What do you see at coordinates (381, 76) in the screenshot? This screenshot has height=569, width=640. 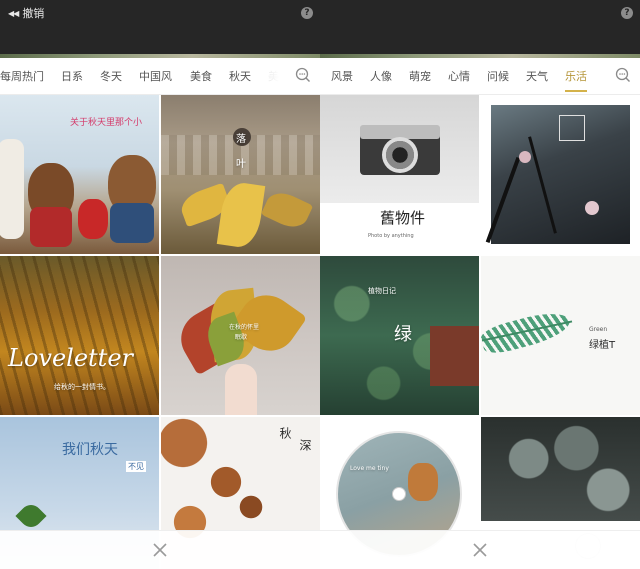 I see `tab-portrait: 人像` at bounding box center [381, 76].